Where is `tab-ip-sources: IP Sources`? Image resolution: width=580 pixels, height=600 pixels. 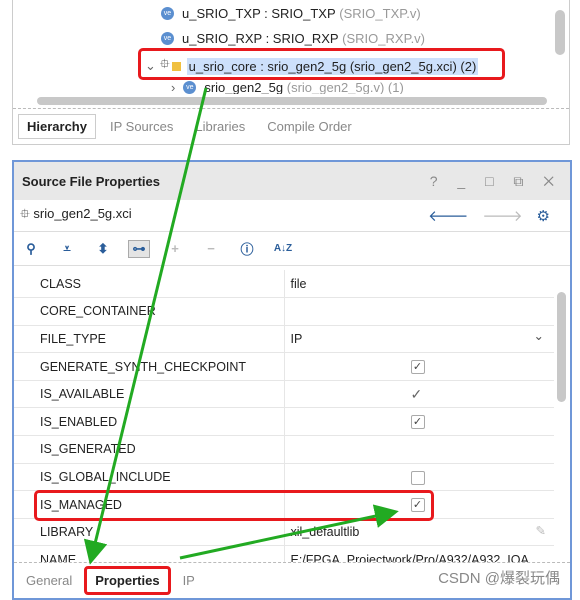 tab-ip-sources: IP Sources is located at coordinates (141, 126).